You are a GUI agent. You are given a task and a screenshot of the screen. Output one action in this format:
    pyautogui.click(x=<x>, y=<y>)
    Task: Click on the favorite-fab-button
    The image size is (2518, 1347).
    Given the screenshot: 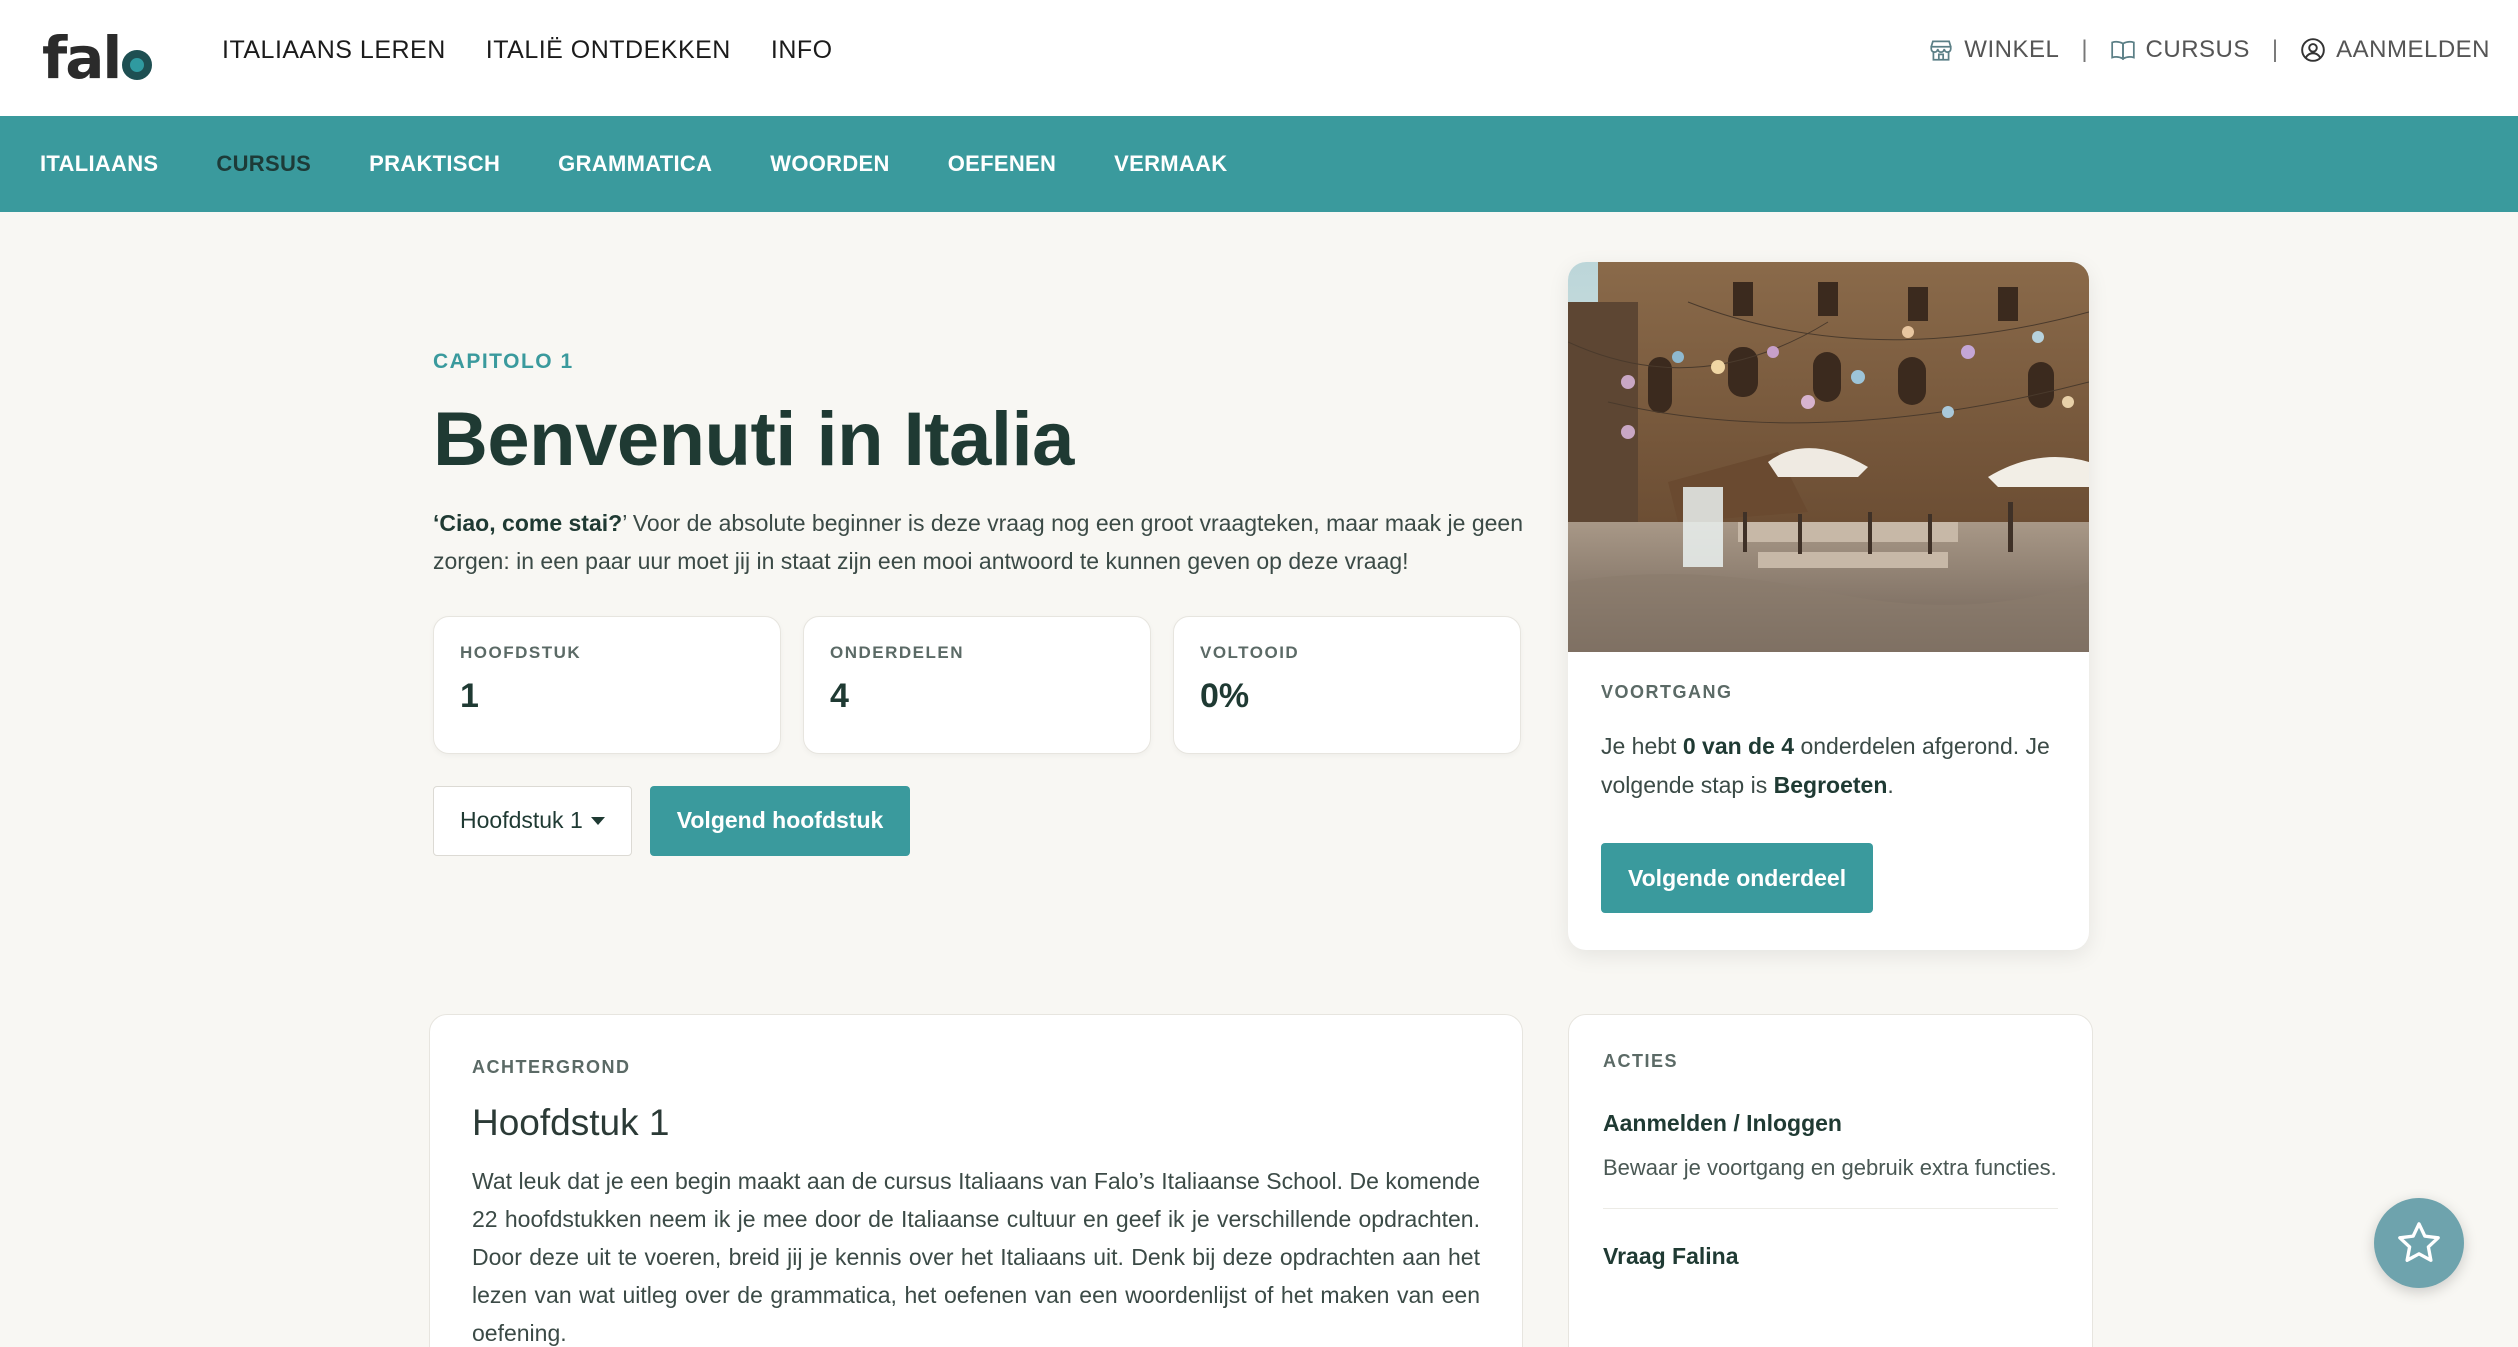 What is the action you would take?
    pyautogui.click(x=2419, y=1243)
    